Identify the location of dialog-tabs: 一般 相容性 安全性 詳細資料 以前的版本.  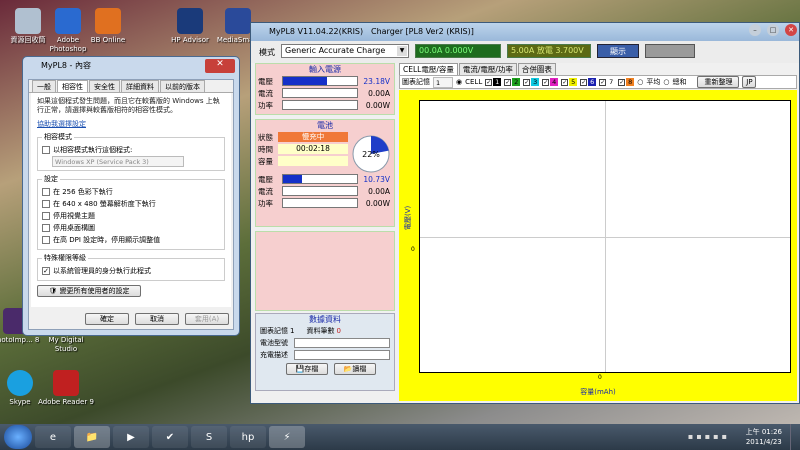
(131, 86).